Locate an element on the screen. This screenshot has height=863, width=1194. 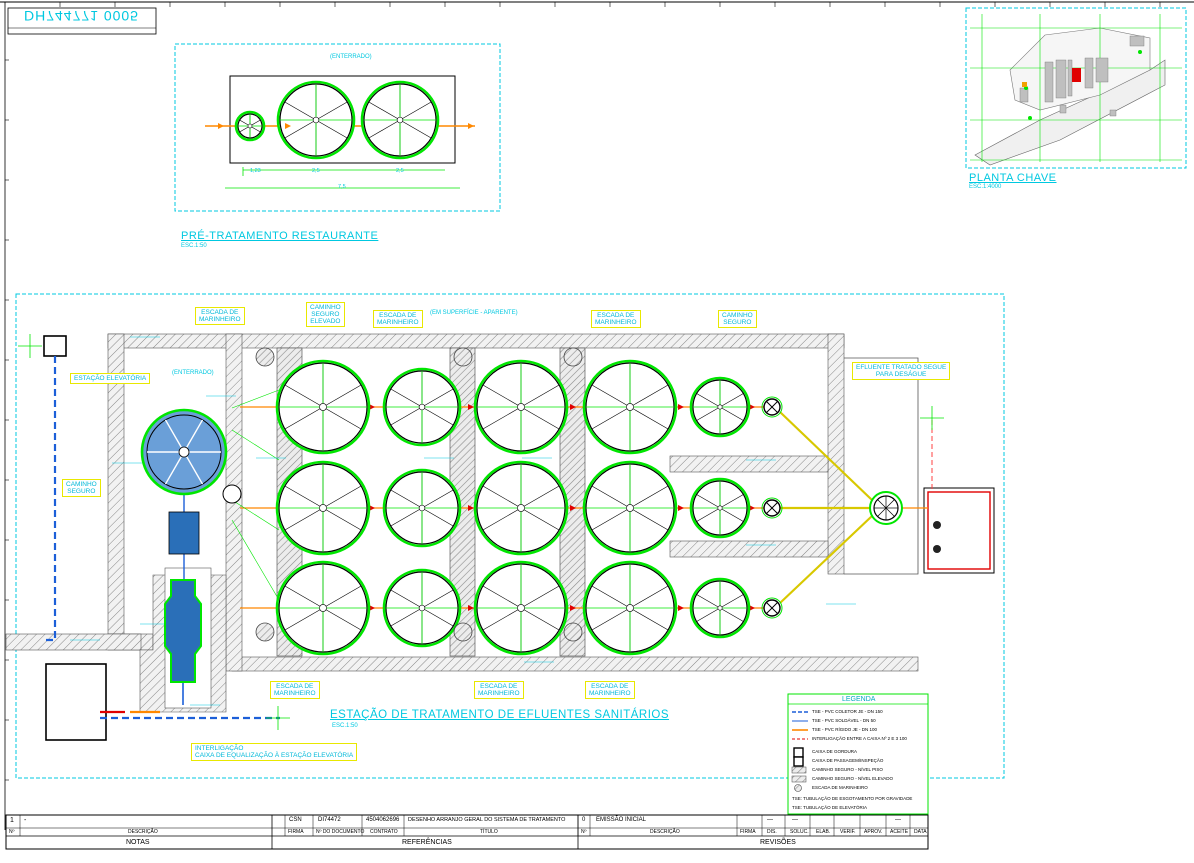
callout-elevated-path: CAMINHO SEGURO ELEVADO is located at coordinates (325, 314).